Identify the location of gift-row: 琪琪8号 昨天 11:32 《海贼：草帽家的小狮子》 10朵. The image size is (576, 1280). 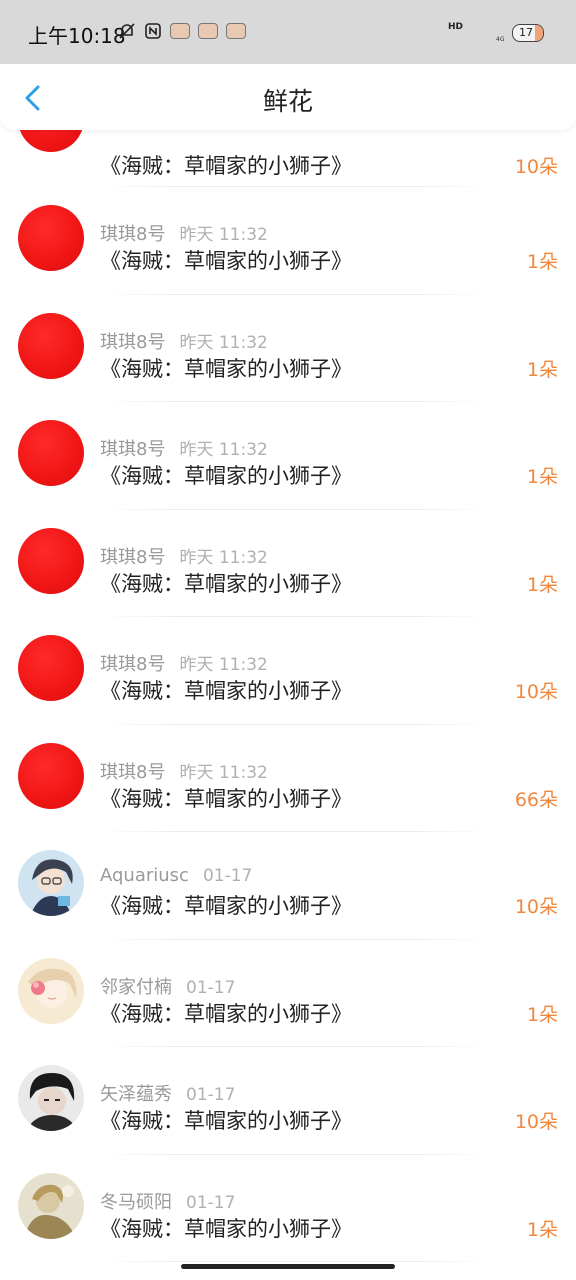
(288, 671).